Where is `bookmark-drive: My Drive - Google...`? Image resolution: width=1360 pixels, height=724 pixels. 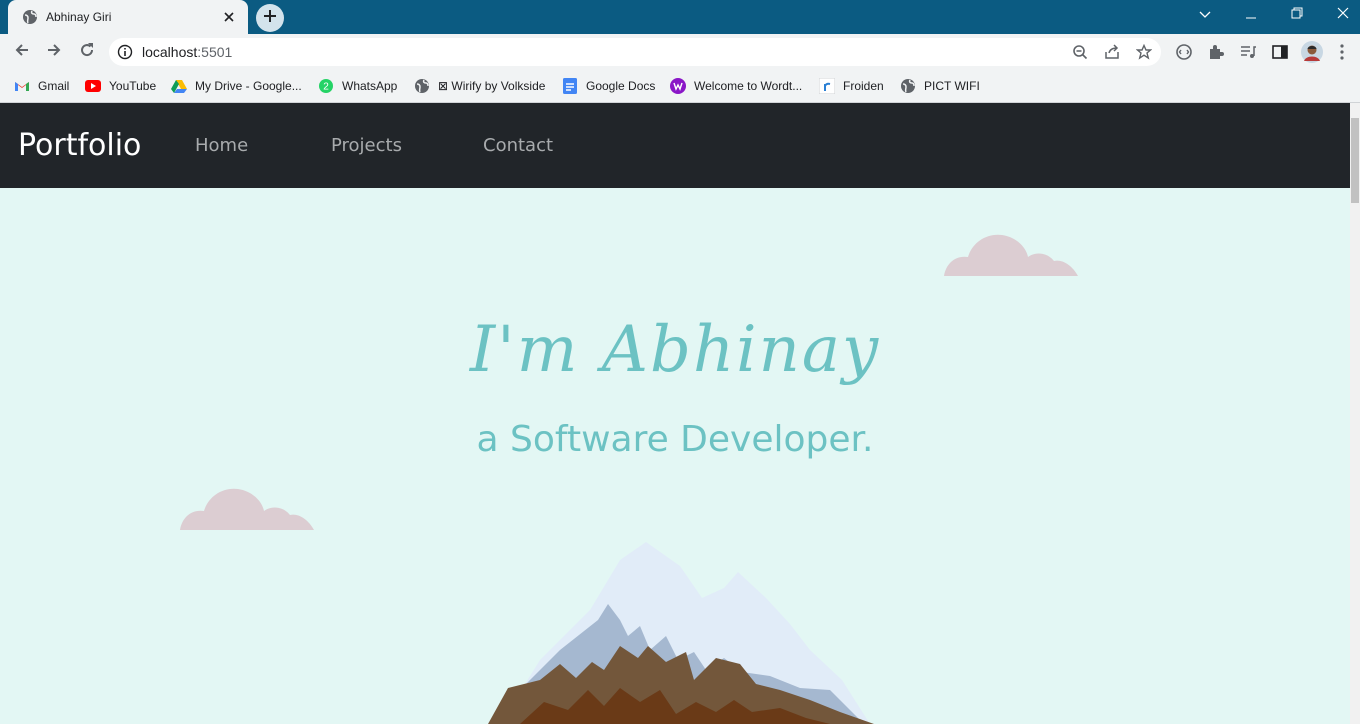
bookmark-drive: My Drive - Google... is located at coordinates (236, 86).